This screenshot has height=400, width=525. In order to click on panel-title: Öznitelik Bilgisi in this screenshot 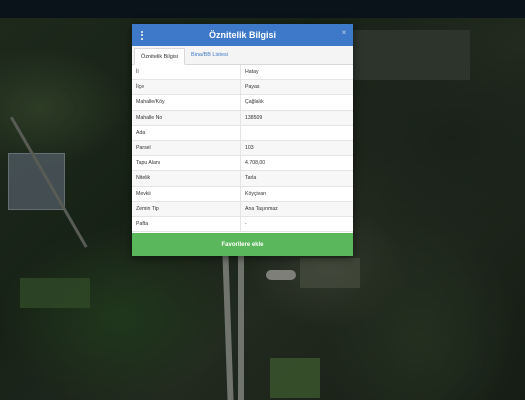, I will do `click(242, 35)`.